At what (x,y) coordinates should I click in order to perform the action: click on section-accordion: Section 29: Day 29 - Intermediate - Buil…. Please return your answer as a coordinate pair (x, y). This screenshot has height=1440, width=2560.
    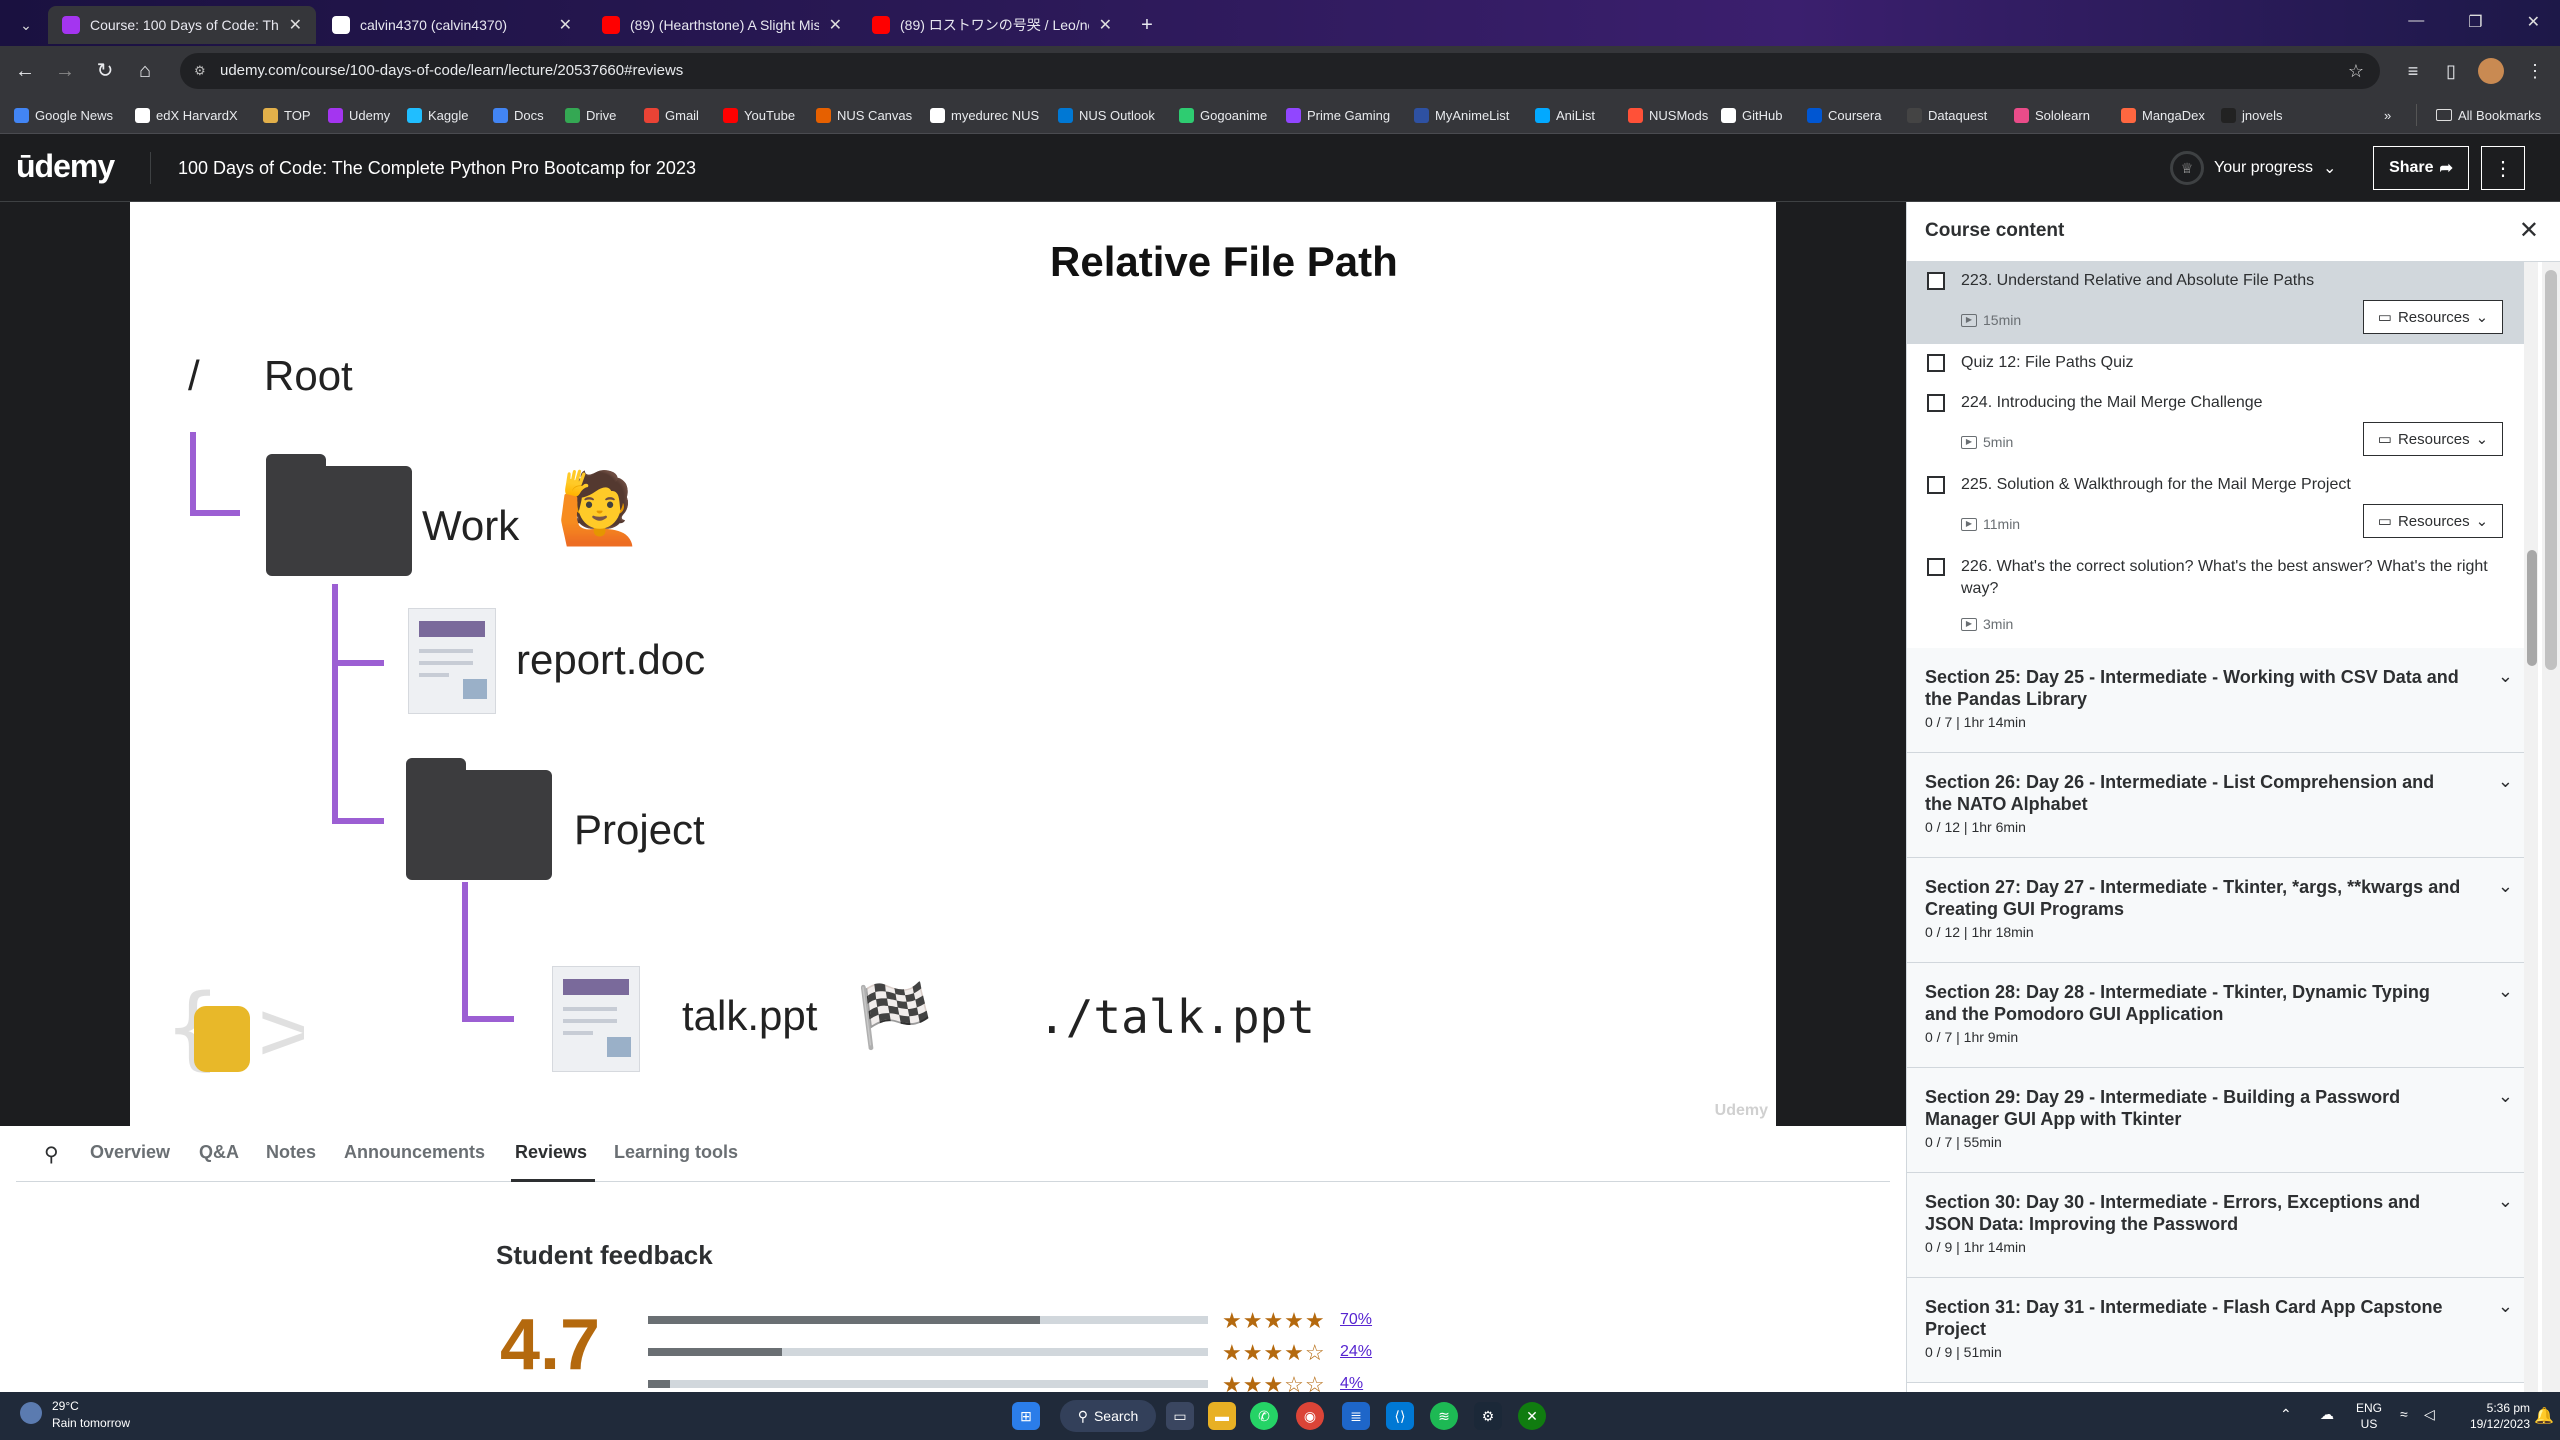
    Looking at the image, I should click on (2222, 1120).